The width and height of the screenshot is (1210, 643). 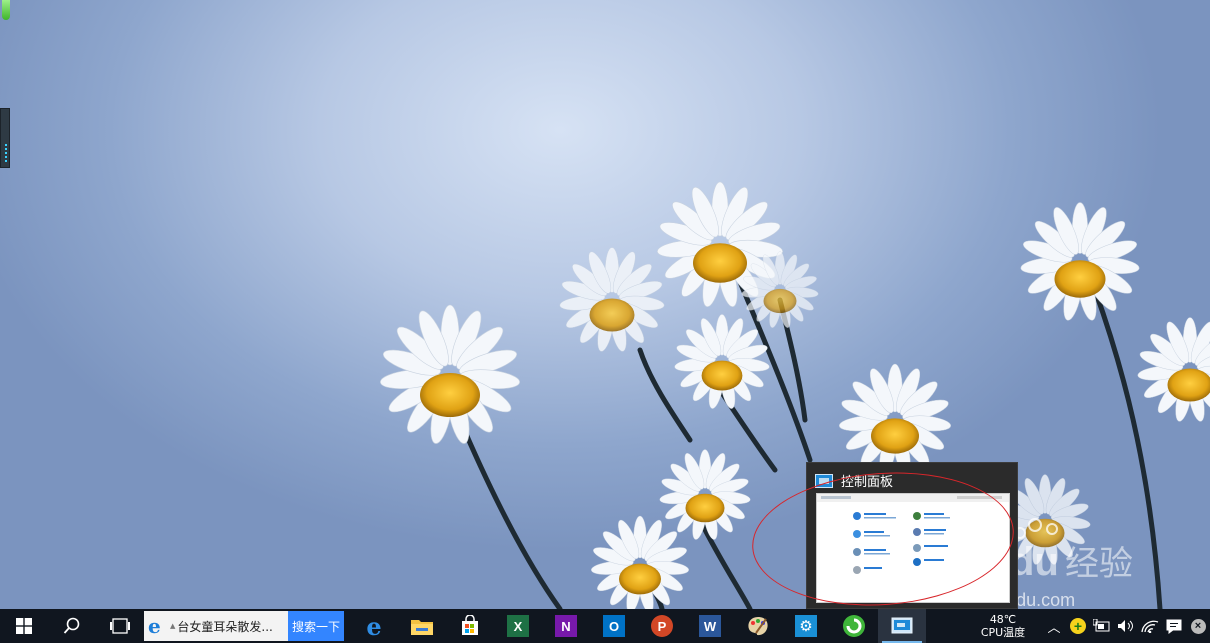 I want to click on system-tray: 48℃ CPU温度 ︿ + ×, so click(x=1092, y=626).